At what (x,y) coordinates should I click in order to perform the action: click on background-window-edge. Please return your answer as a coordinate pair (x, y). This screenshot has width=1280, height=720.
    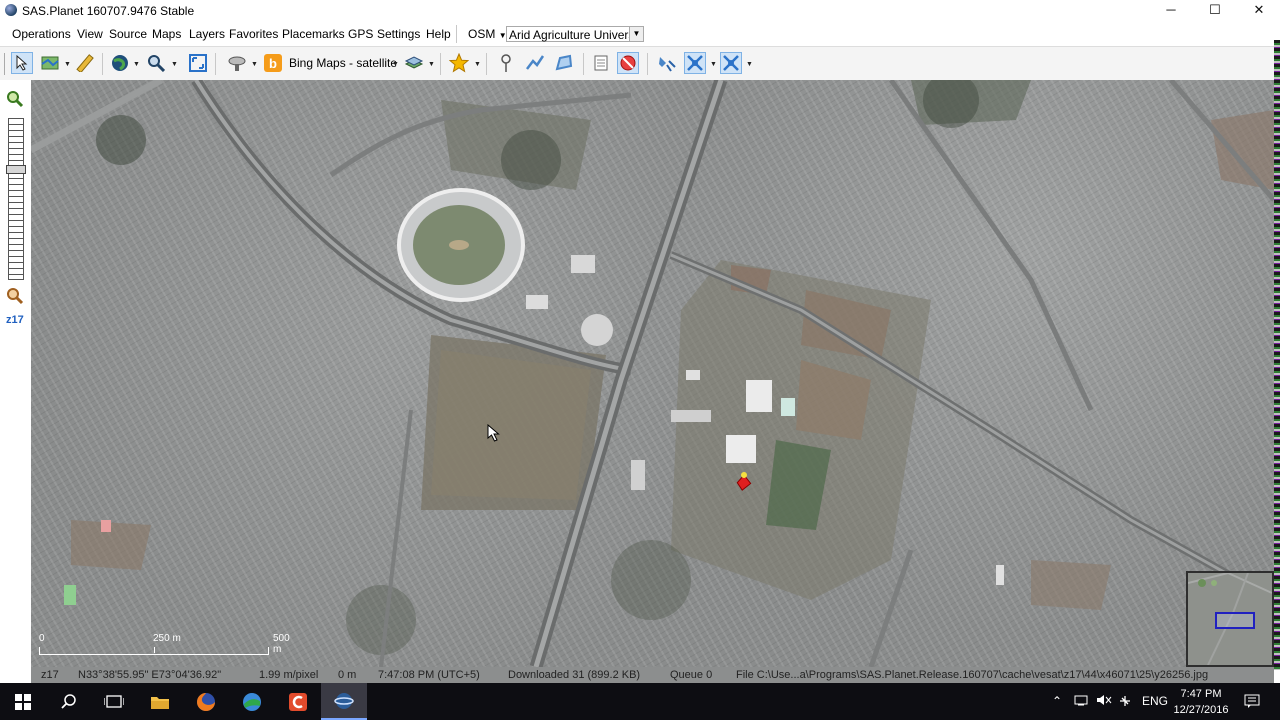
    Looking at the image, I should click on (1277, 355).